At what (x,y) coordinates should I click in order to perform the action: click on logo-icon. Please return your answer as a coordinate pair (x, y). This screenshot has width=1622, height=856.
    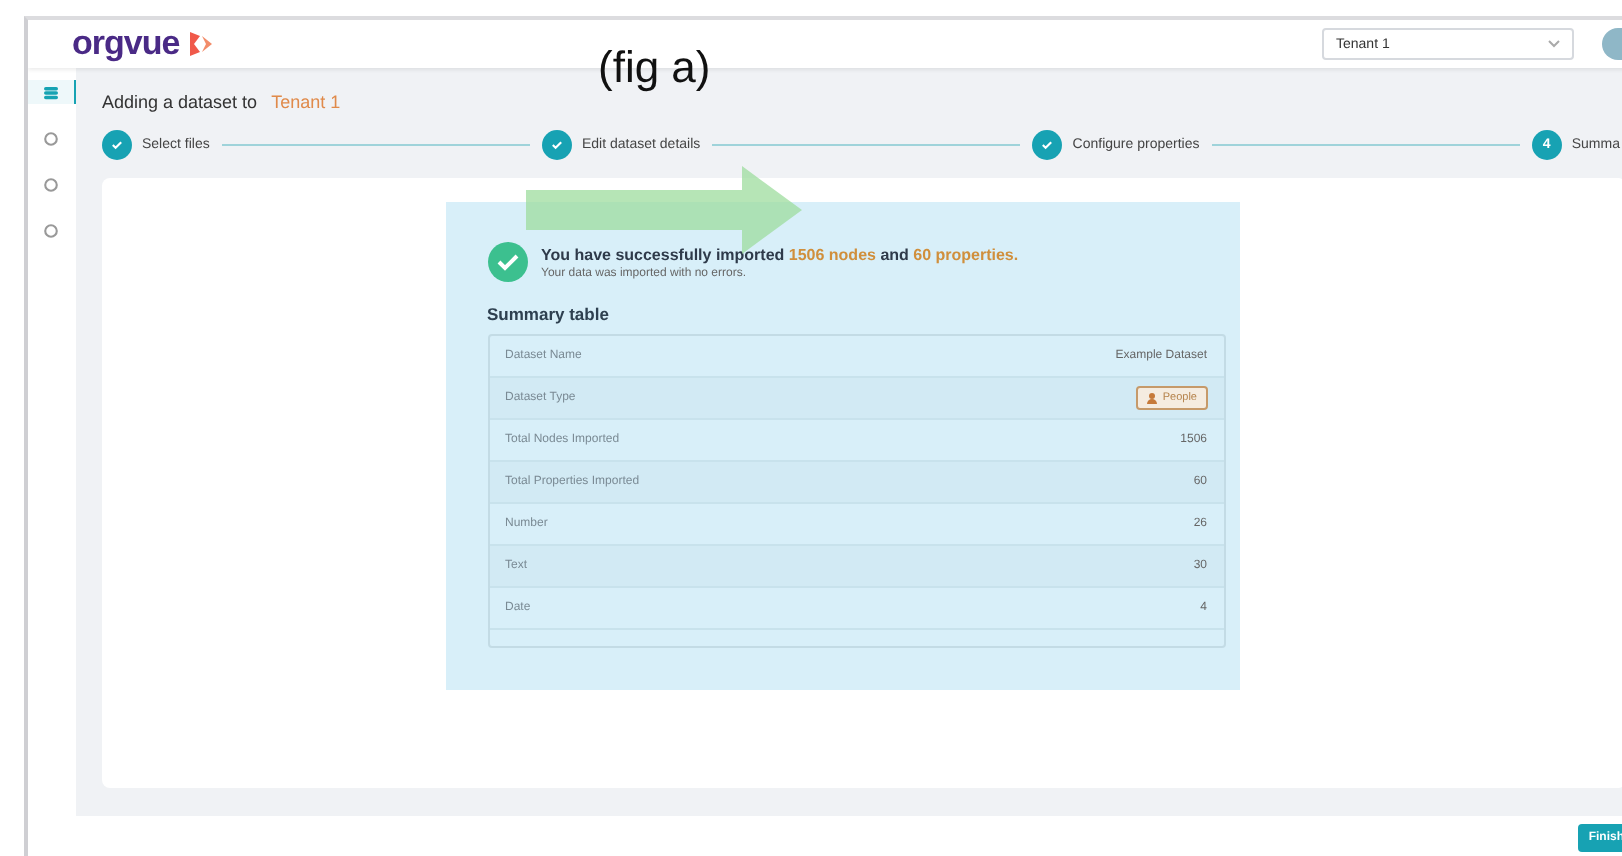
    Looking at the image, I should click on (199, 44).